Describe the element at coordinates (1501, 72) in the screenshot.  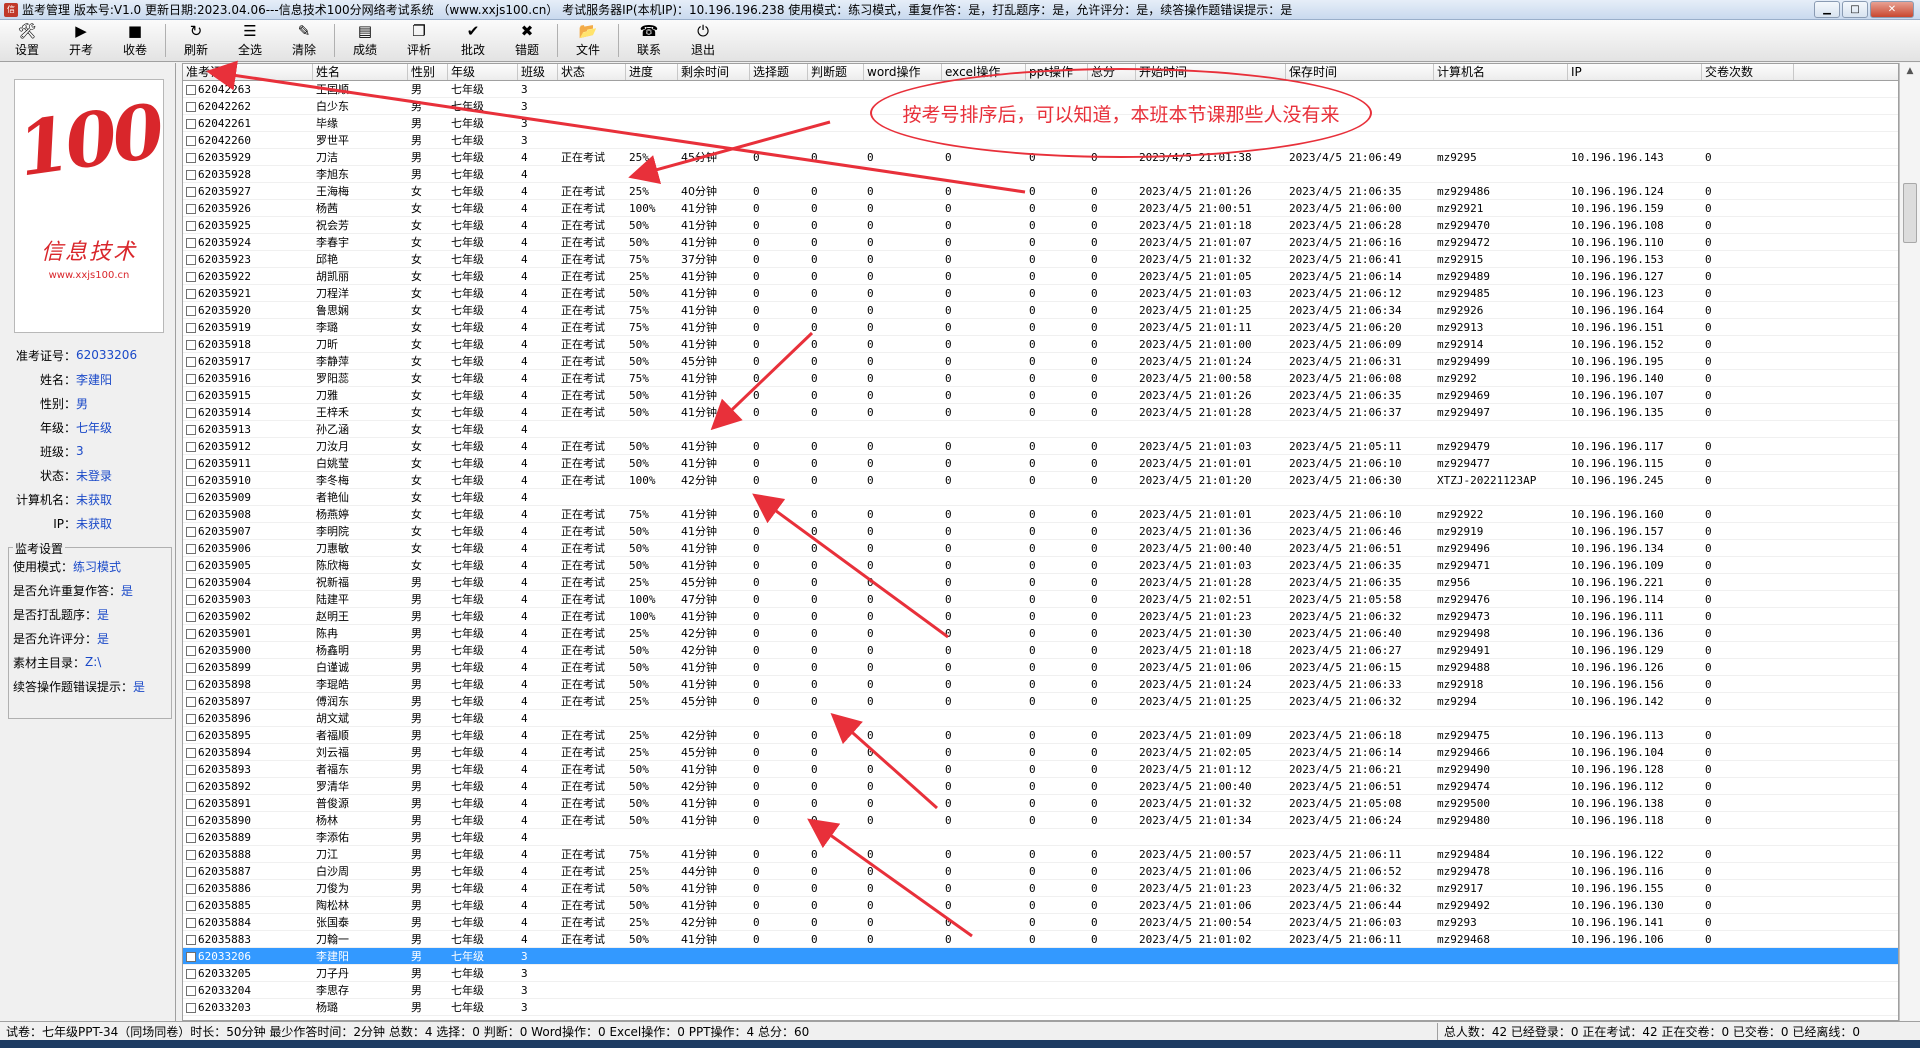
I see `column-header: 计算机名` at that location.